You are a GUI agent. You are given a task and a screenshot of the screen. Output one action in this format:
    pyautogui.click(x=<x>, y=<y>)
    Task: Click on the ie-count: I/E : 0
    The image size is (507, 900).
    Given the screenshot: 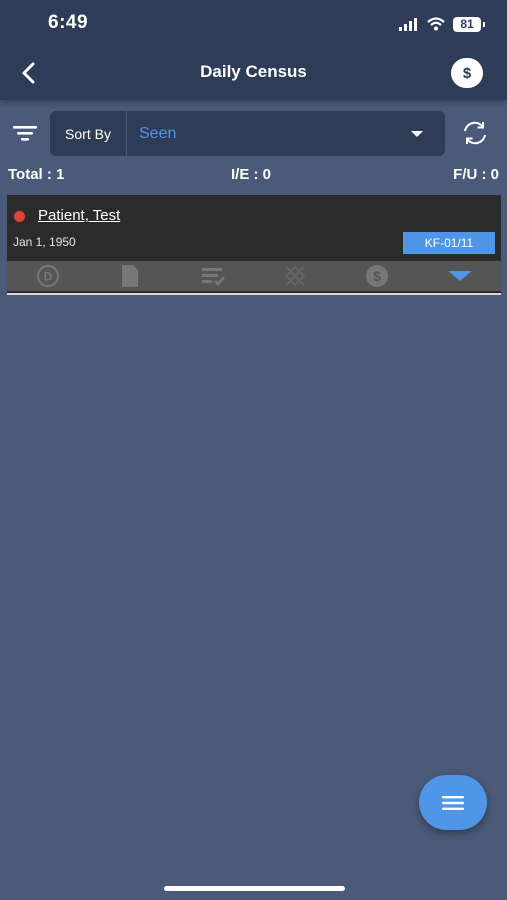 What is the action you would take?
    pyautogui.click(x=251, y=174)
    